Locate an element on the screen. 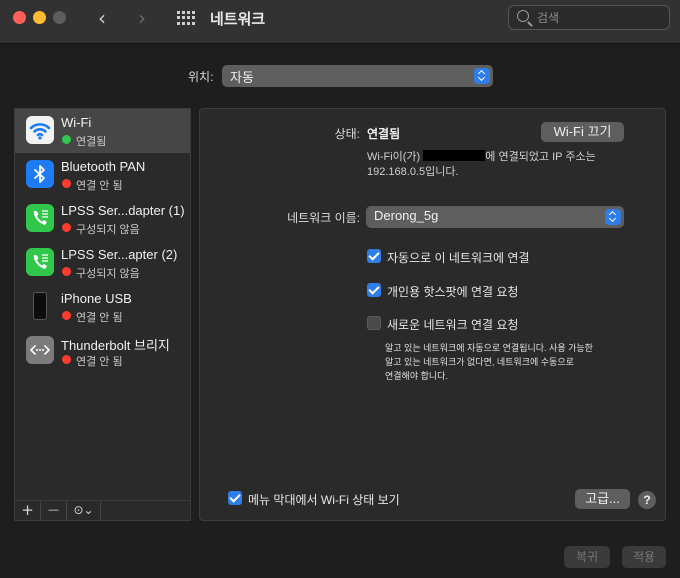 The width and height of the screenshot is (680, 578). window-title: 네트워크 is located at coordinates (238, 19).